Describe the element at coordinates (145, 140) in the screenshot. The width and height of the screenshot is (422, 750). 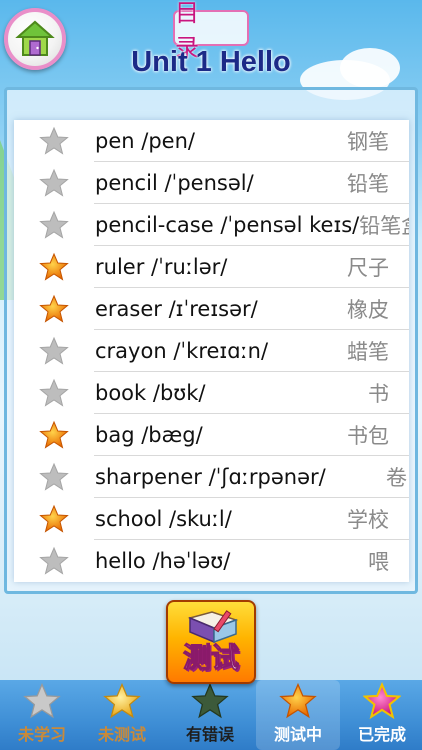
I see `word-text: pen /pen/` at that location.